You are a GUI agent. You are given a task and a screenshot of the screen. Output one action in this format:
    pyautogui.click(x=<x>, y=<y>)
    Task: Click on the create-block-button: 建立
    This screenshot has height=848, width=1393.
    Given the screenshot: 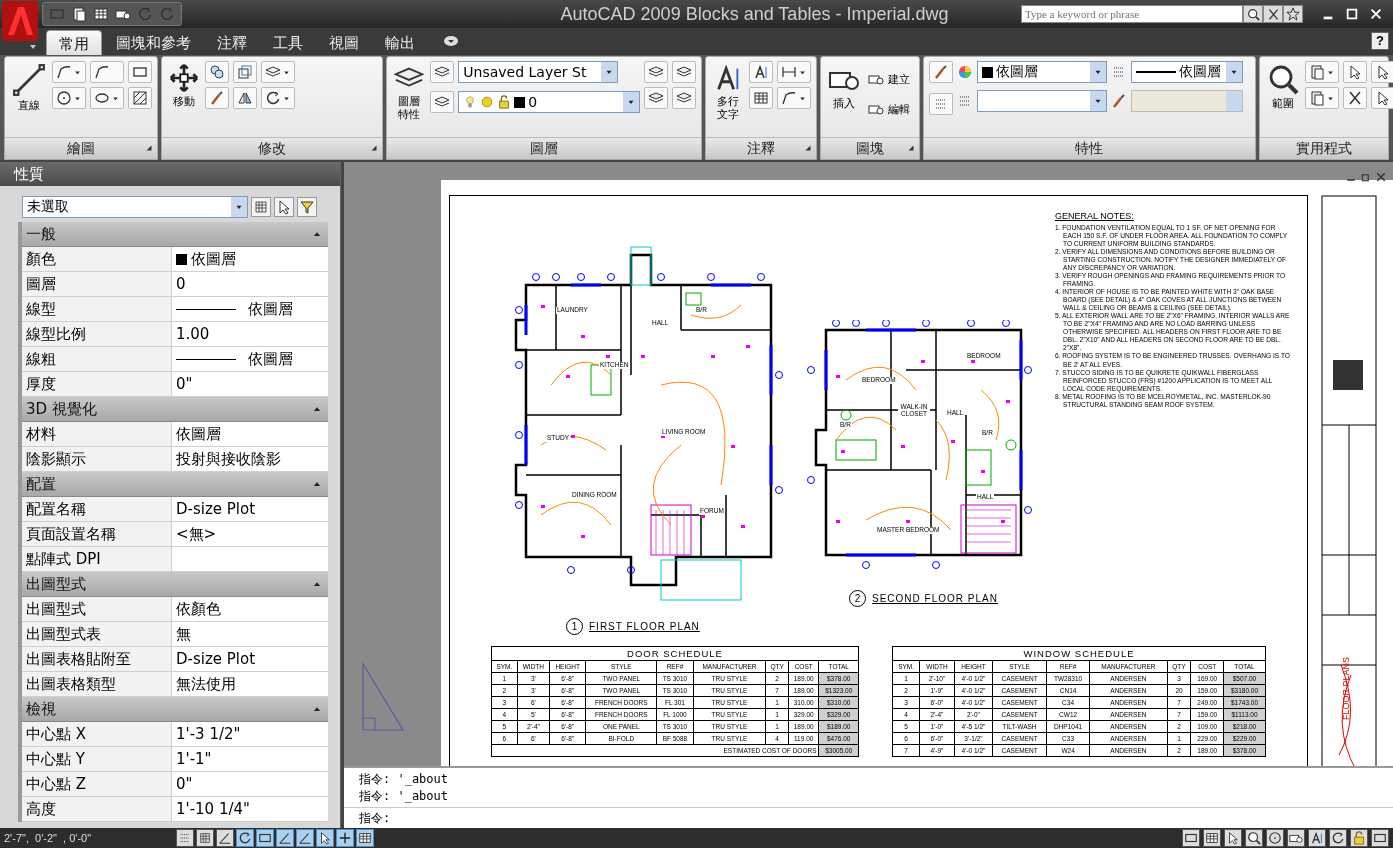 What is the action you would take?
    pyautogui.click(x=889, y=79)
    